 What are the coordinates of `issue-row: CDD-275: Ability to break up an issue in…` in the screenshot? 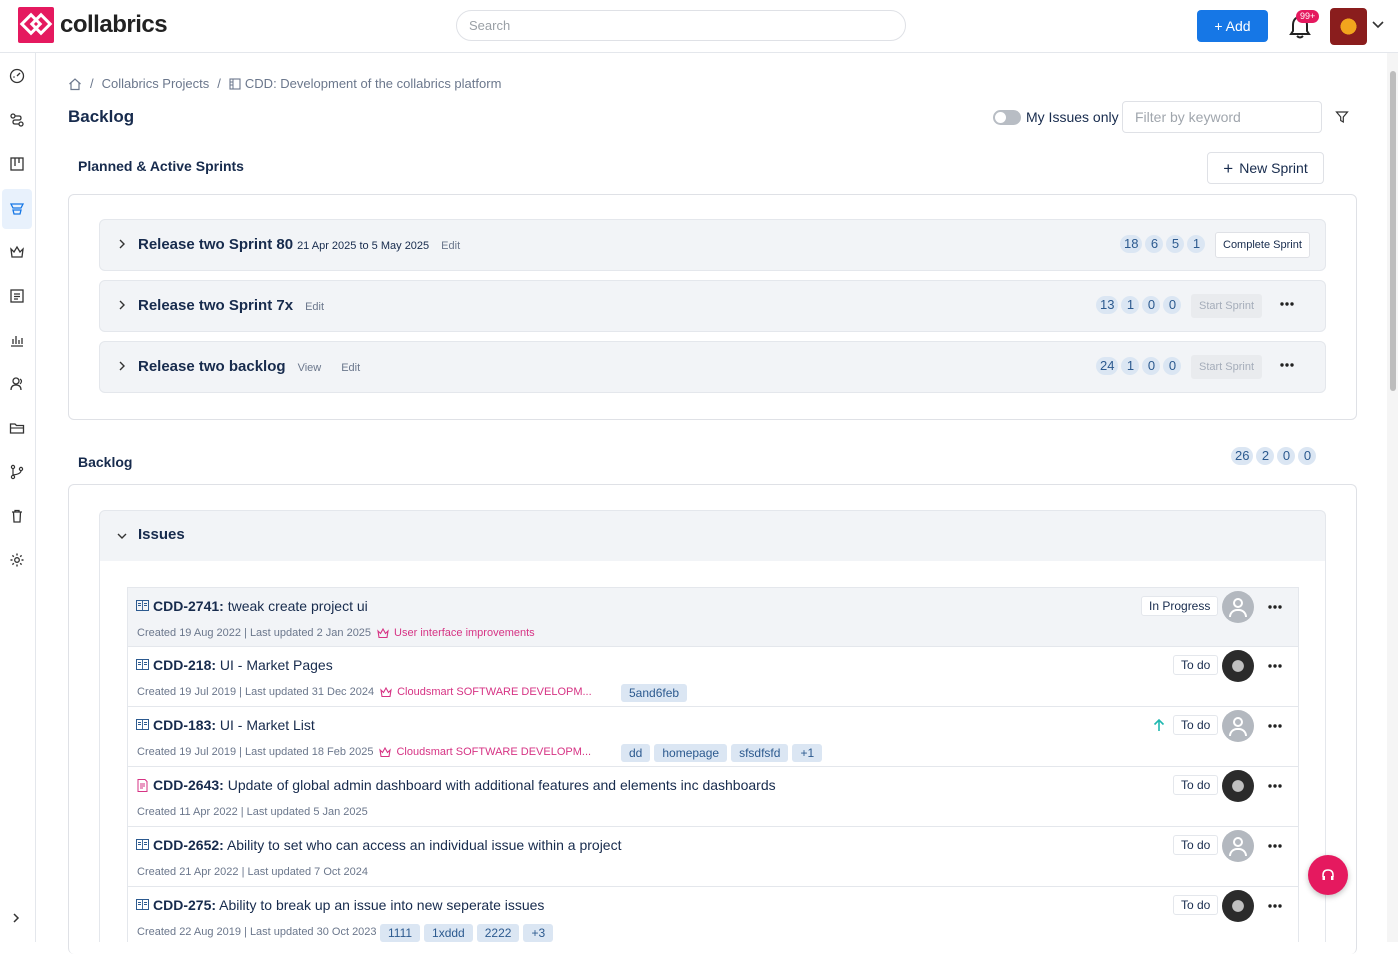 It's located at (713, 914).